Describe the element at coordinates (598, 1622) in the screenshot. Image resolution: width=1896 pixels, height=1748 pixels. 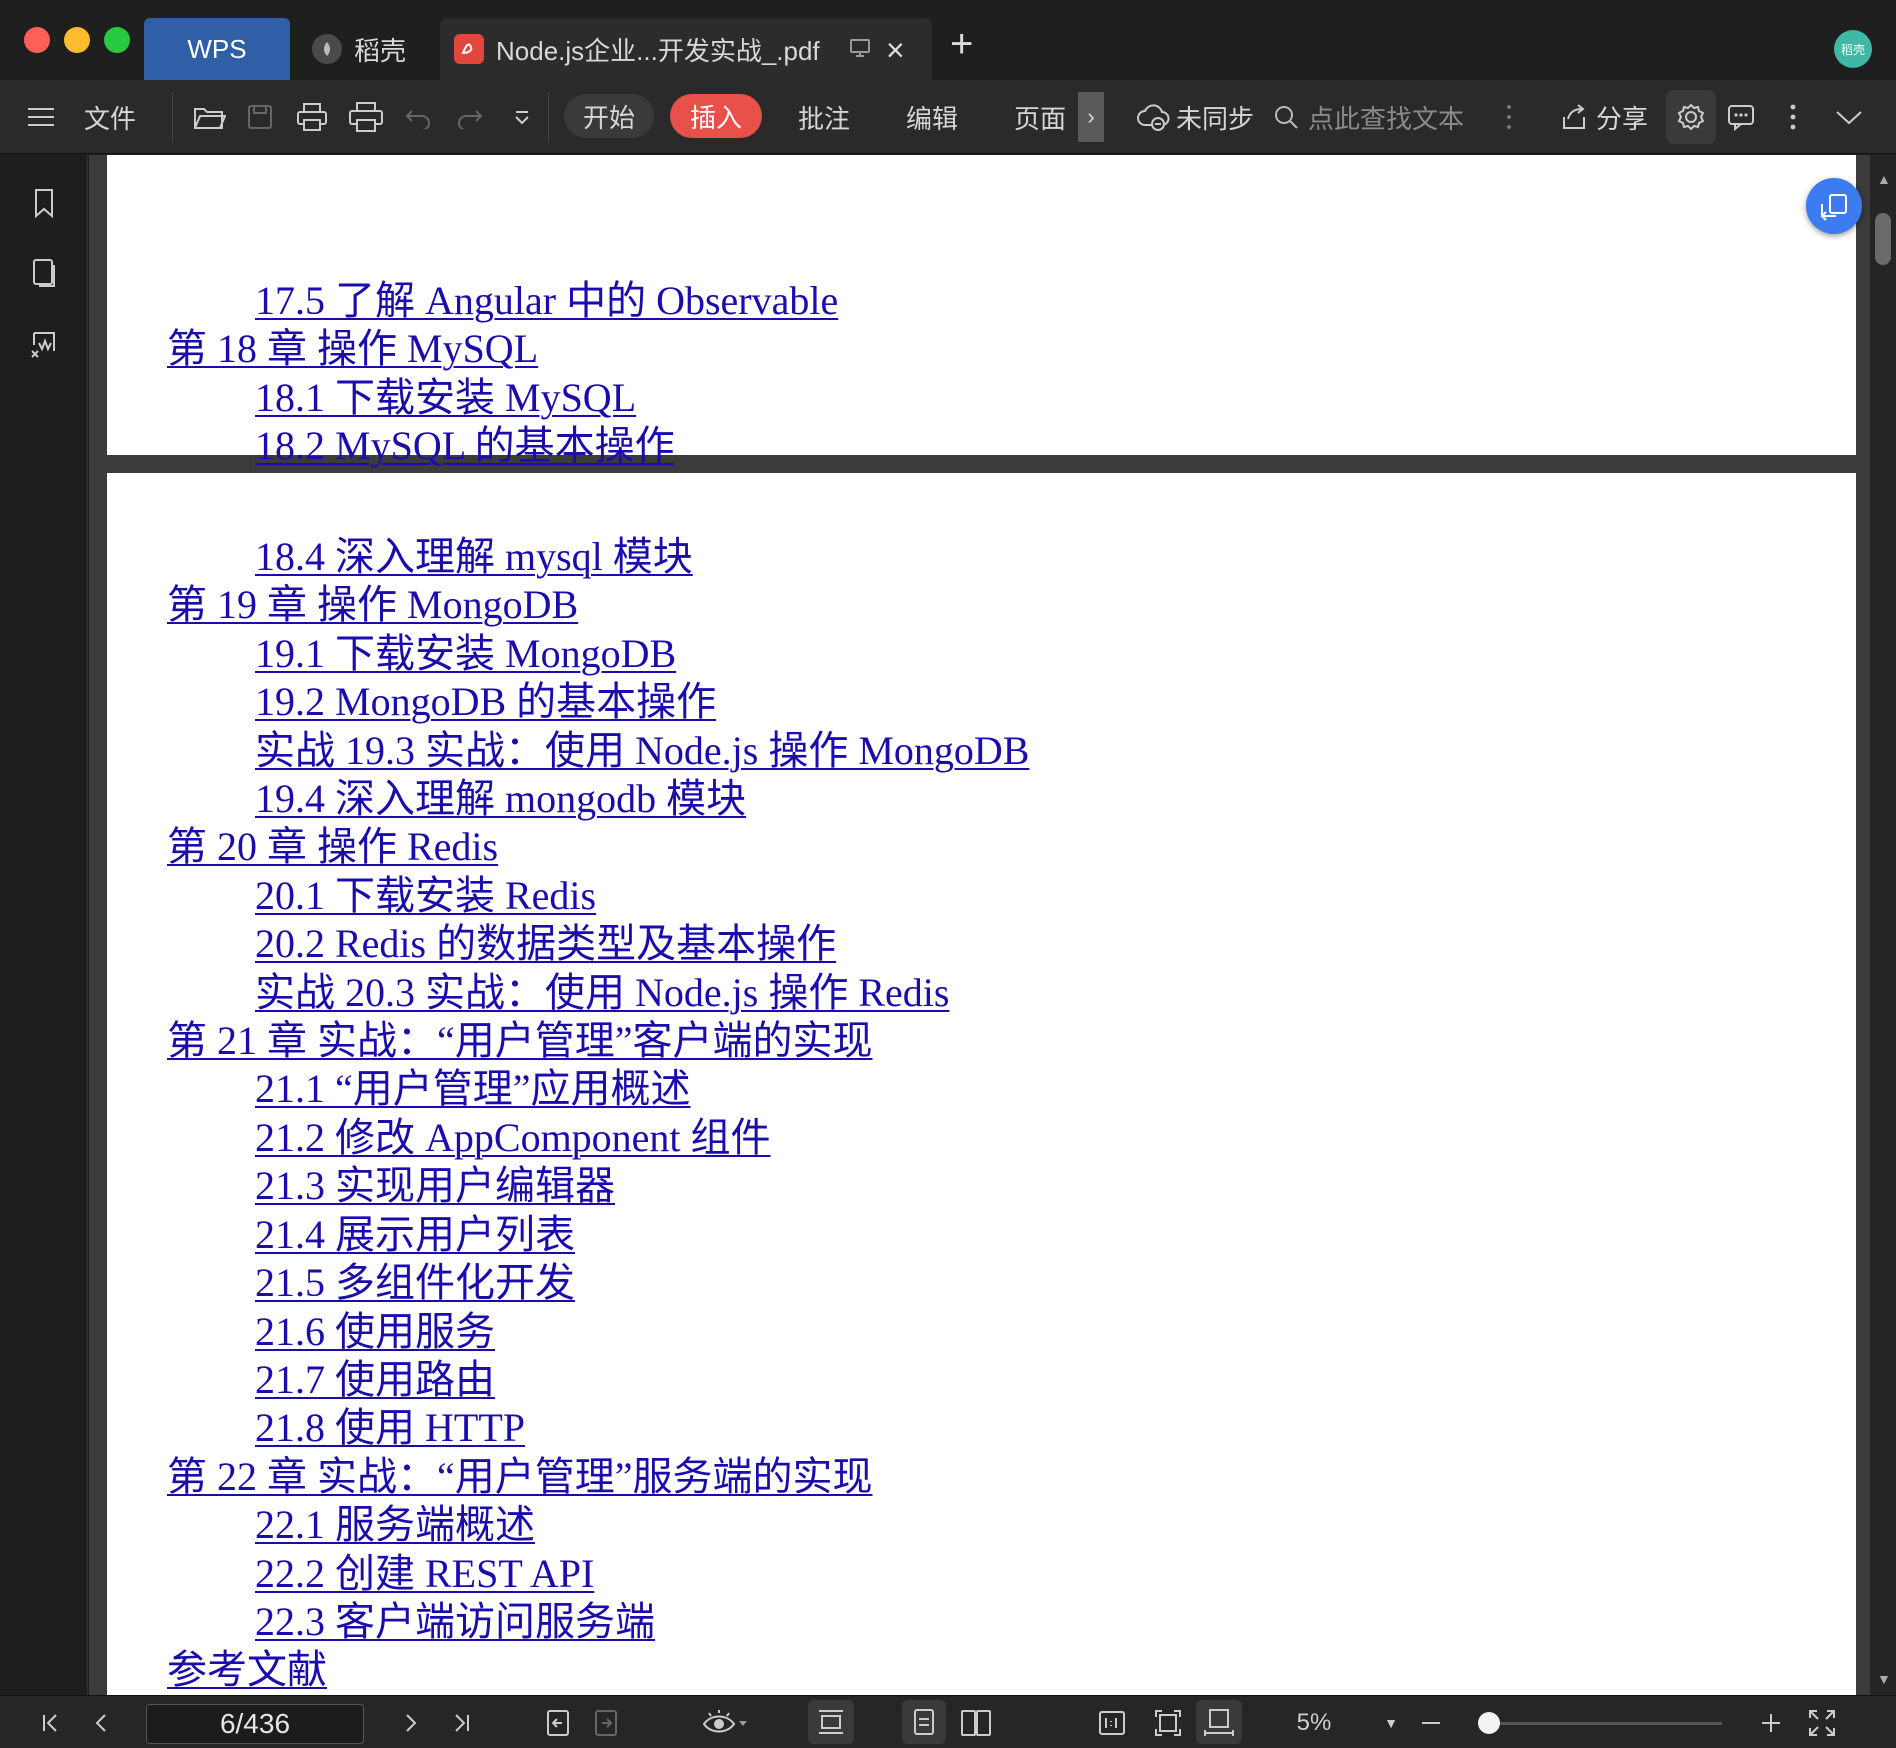
I see `toc-section-link: 22.3 客户端访问服务端` at that location.